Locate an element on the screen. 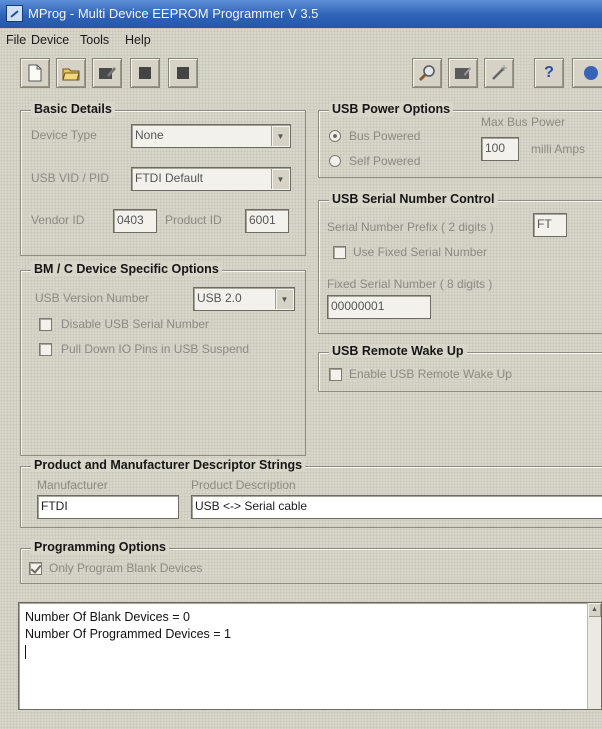  only-blank-checkbox is located at coordinates (35, 568).